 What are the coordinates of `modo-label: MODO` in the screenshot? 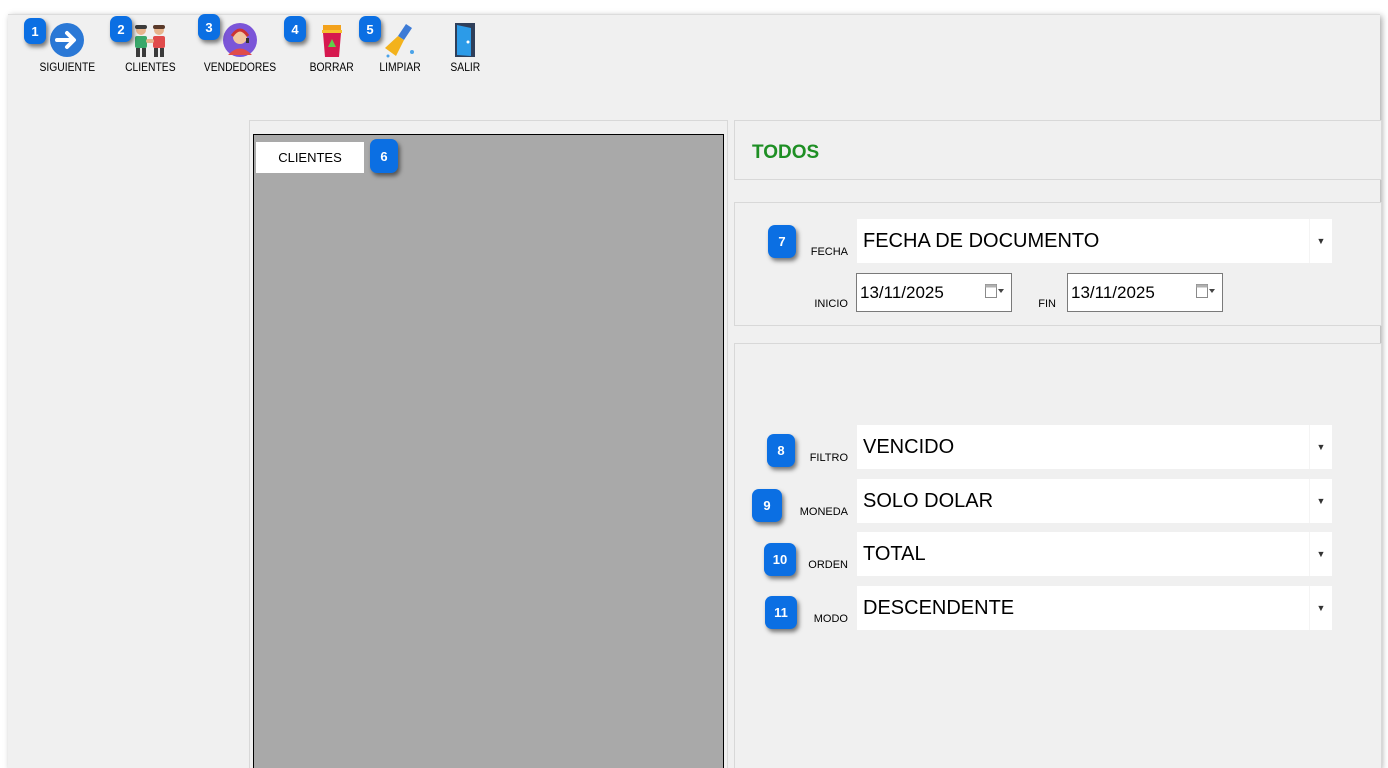 It's located at (830, 619).